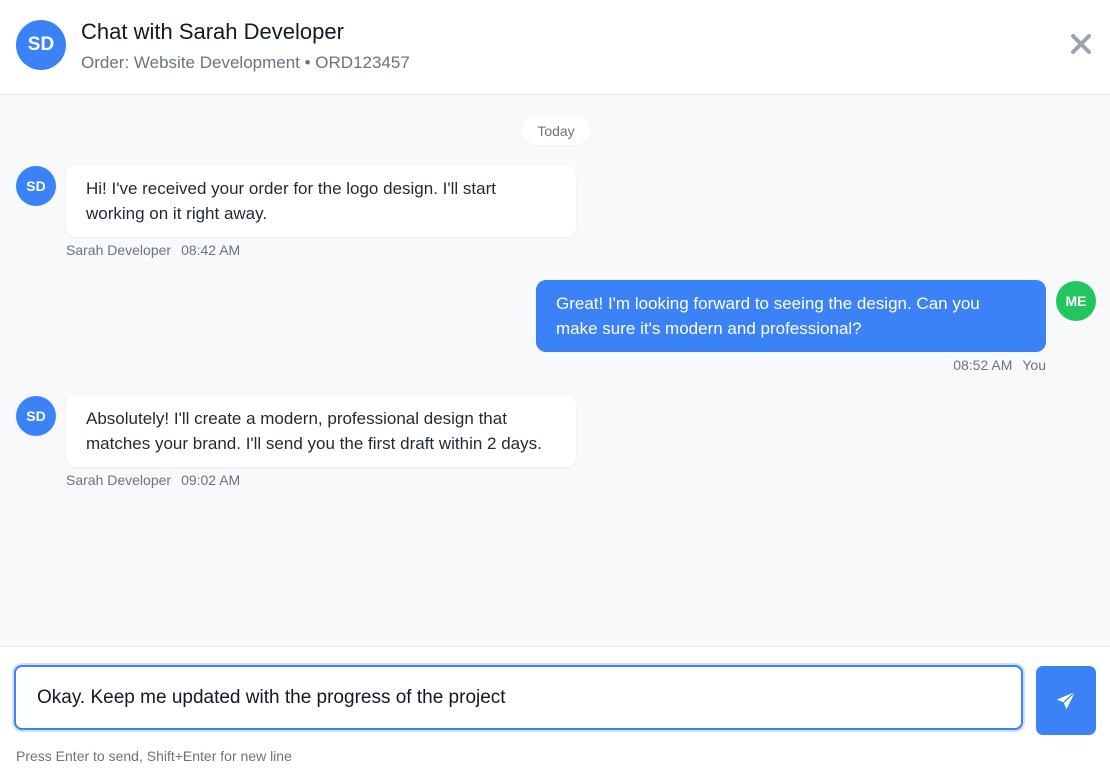 This screenshot has height=781, width=1110. What do you see at coordinates (556, 130) in the screenshot?
I see `date-separator: Today` at bounding box center [556, 130].